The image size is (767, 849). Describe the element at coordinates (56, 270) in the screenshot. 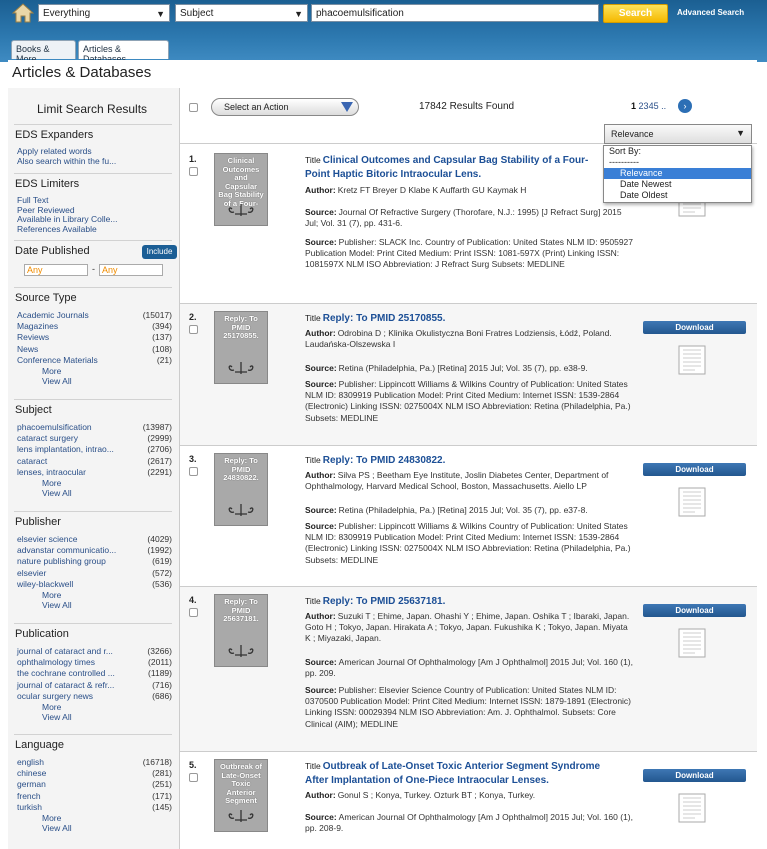

I see `date-from-input: Any` at that location.